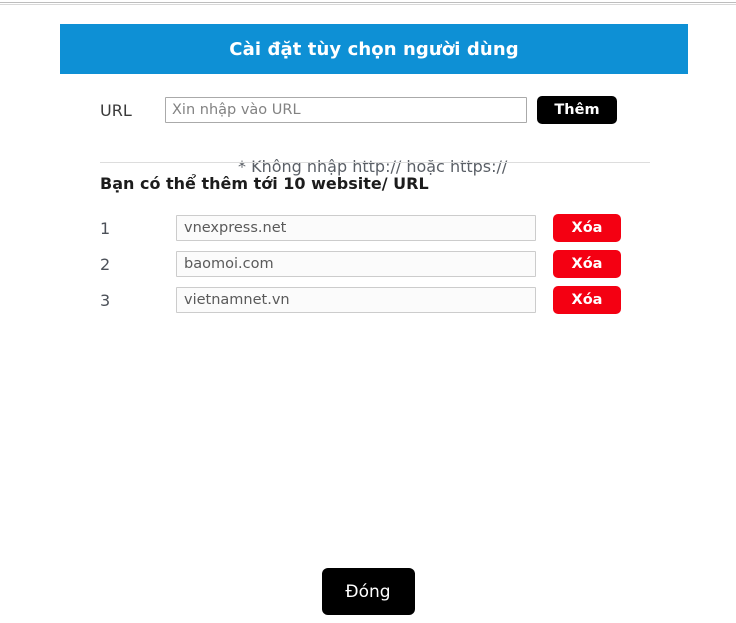  What do you see at coordinates (105, 300) in the screenshot?
I see `list-item-index: 3` at bounding box center [105, 300].